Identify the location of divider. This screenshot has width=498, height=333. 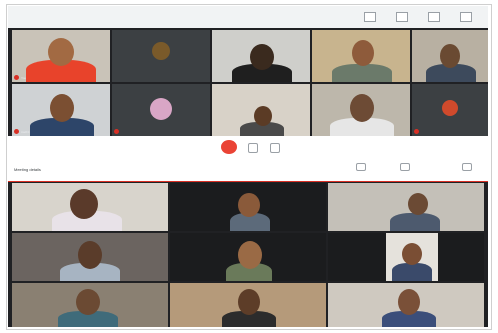
(248, 181).